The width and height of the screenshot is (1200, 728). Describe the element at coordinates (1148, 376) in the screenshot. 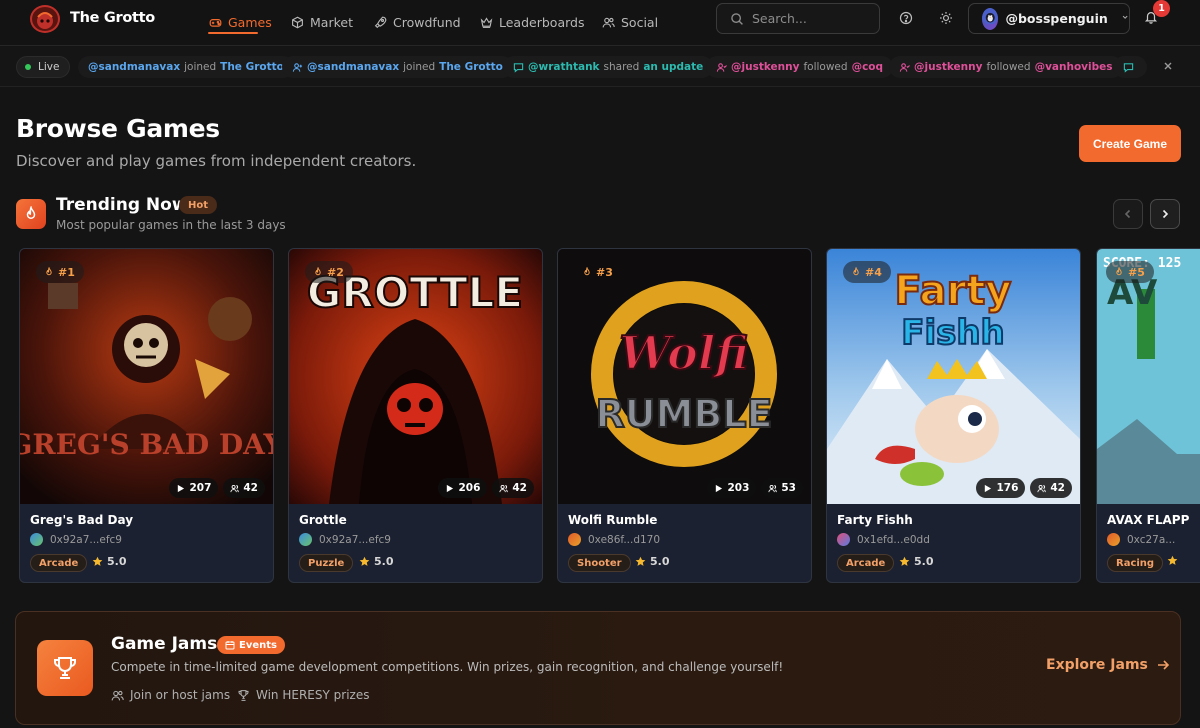

I see `game-cover-image: SCORE: 125 AV` at that location.